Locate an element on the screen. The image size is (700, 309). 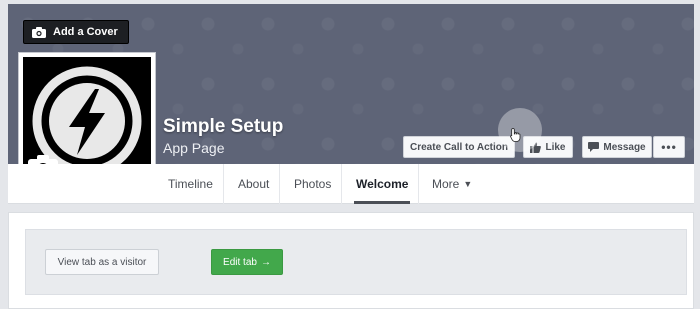
view-as-visitor-button: View tab as a visitor is located at coordinates (102, 262).